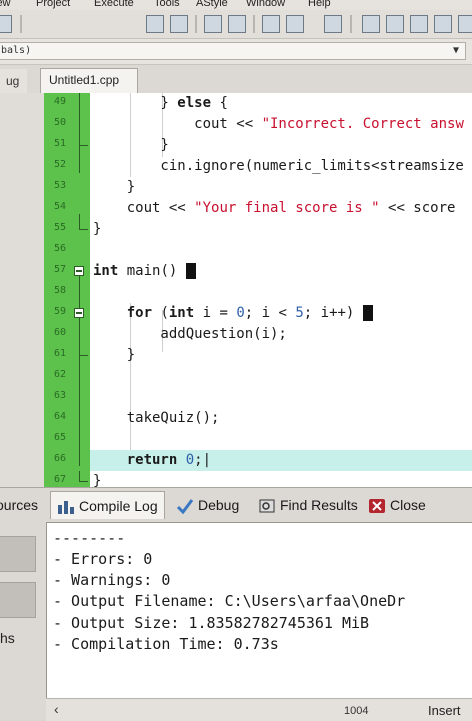 Image resolution: width=472 pixels, height=721 pixels. What do you see at coordinates (59, 206) in the screenshot?
I see `line-number: 54` at bounding box center [59, 206].